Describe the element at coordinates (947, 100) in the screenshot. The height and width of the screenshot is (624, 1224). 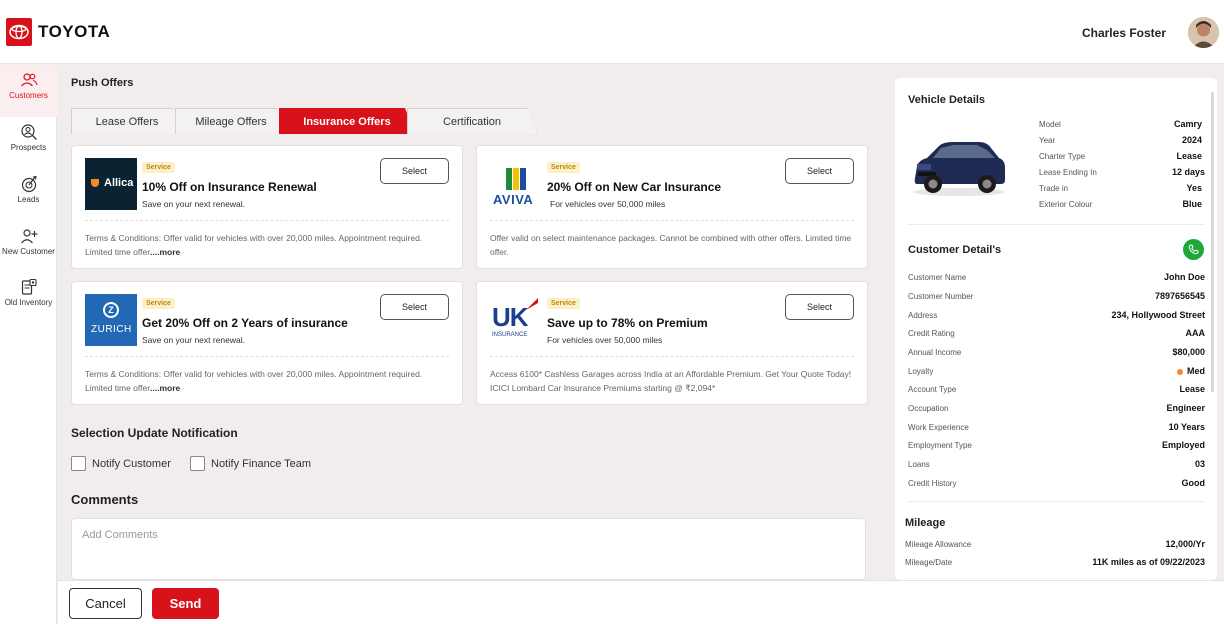
I see `vehicle-details-title: Vehicle Details` at that location.